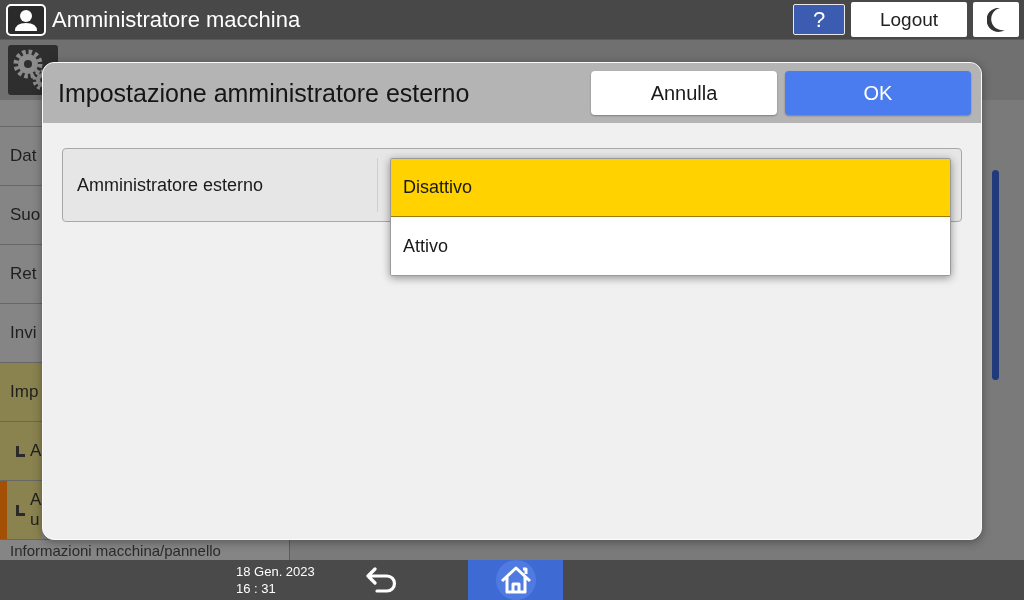  Describe the element at coordinates (264, 93) in the screenshot. I see `dialog-title: Impostazione amministratore esterno` at that location.